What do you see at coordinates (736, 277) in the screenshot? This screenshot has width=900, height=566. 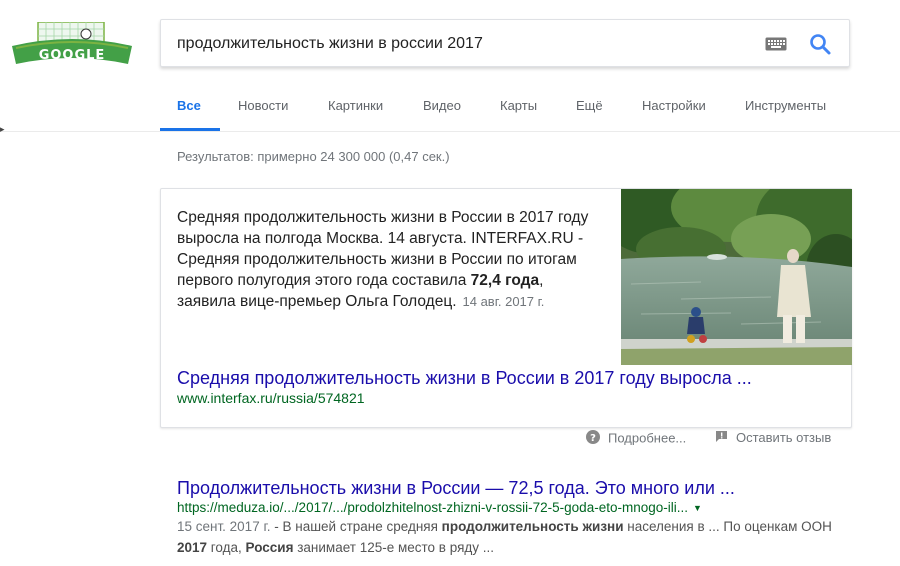 I see `snippet-image` at bounding box center [736, 277].